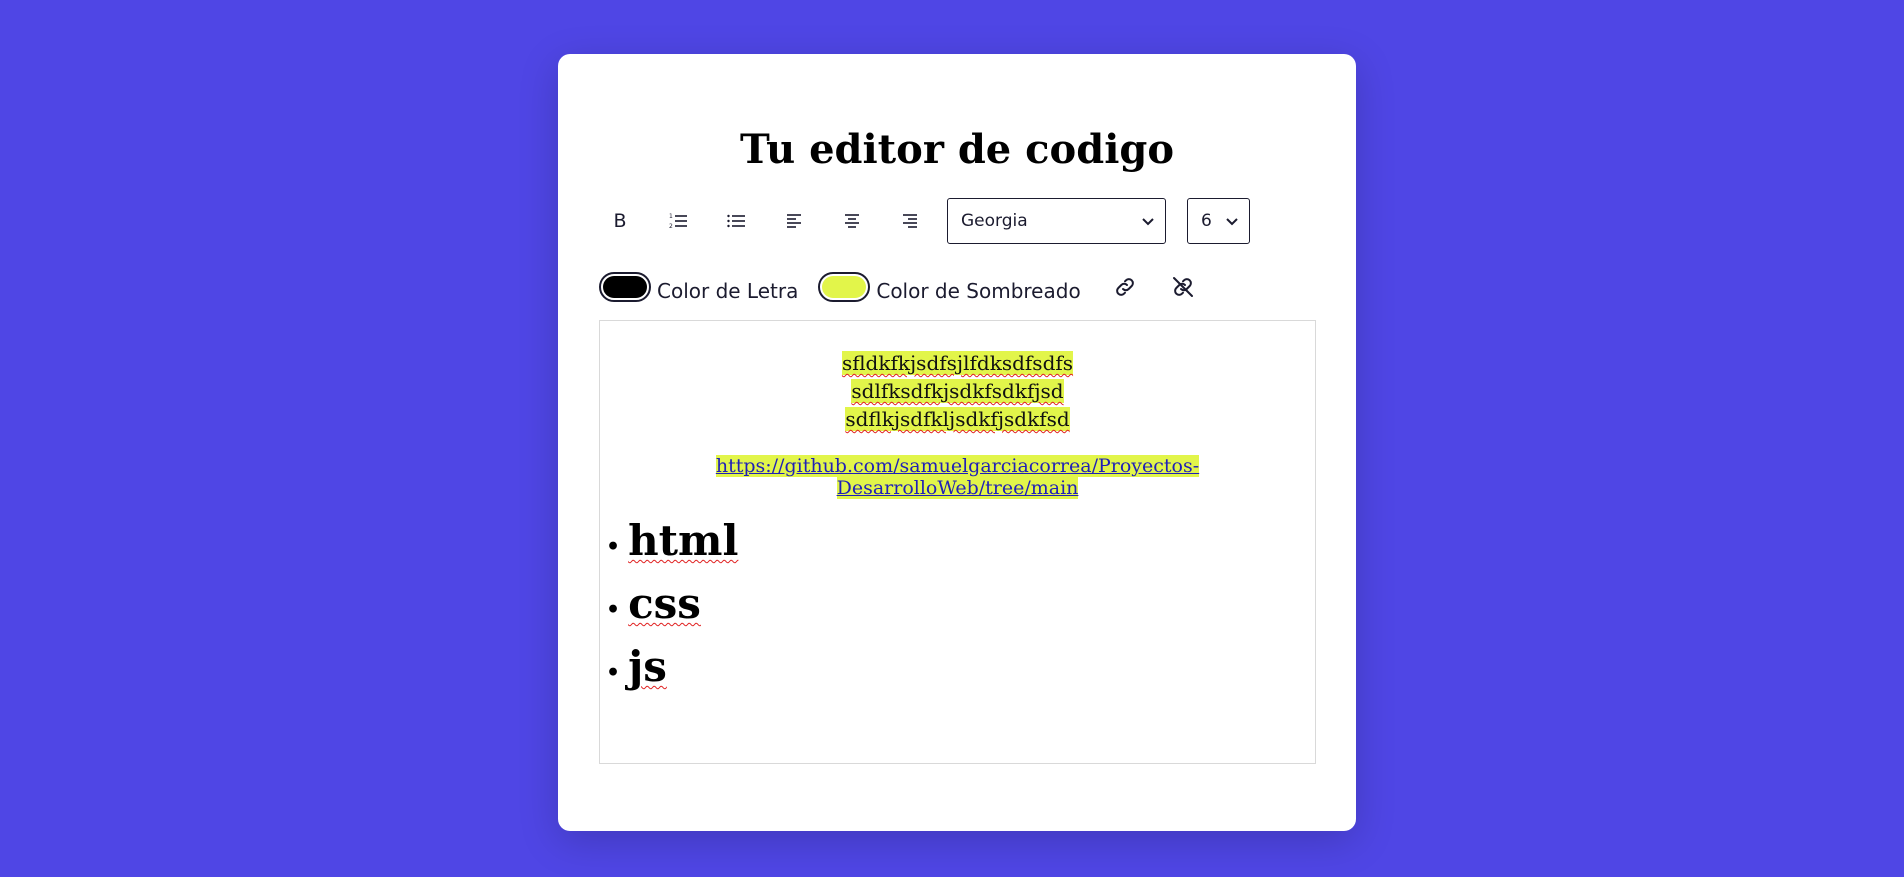 This screenshot has height=877, width=1904. Describe the element at coordinates (1206, 221) in the screenshot. I see `font-size-value: 6` at that location.